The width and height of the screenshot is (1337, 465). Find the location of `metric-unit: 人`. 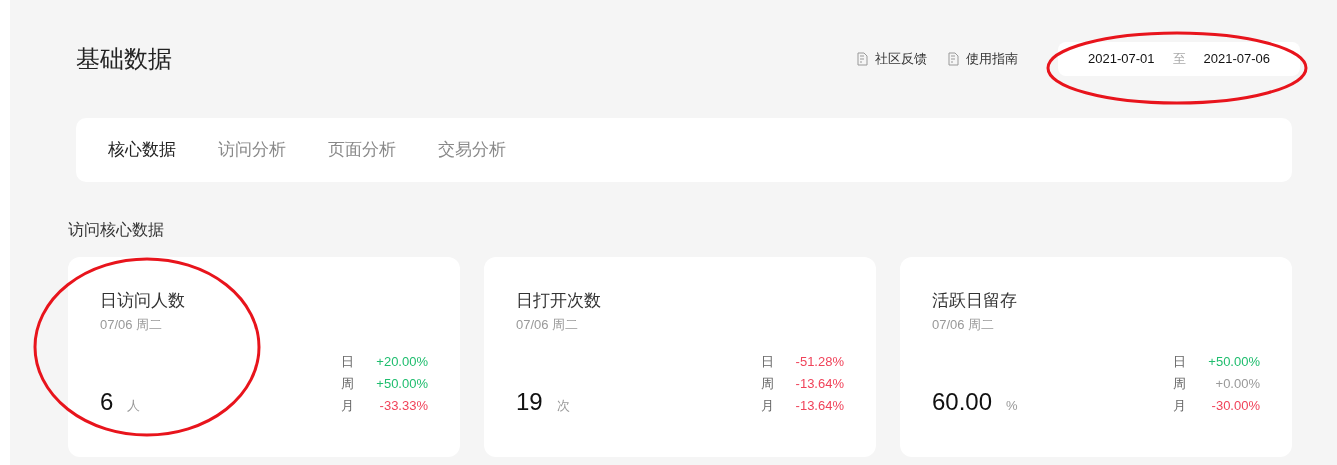

metric-unit: 人 is located at coordinates (134, 405).